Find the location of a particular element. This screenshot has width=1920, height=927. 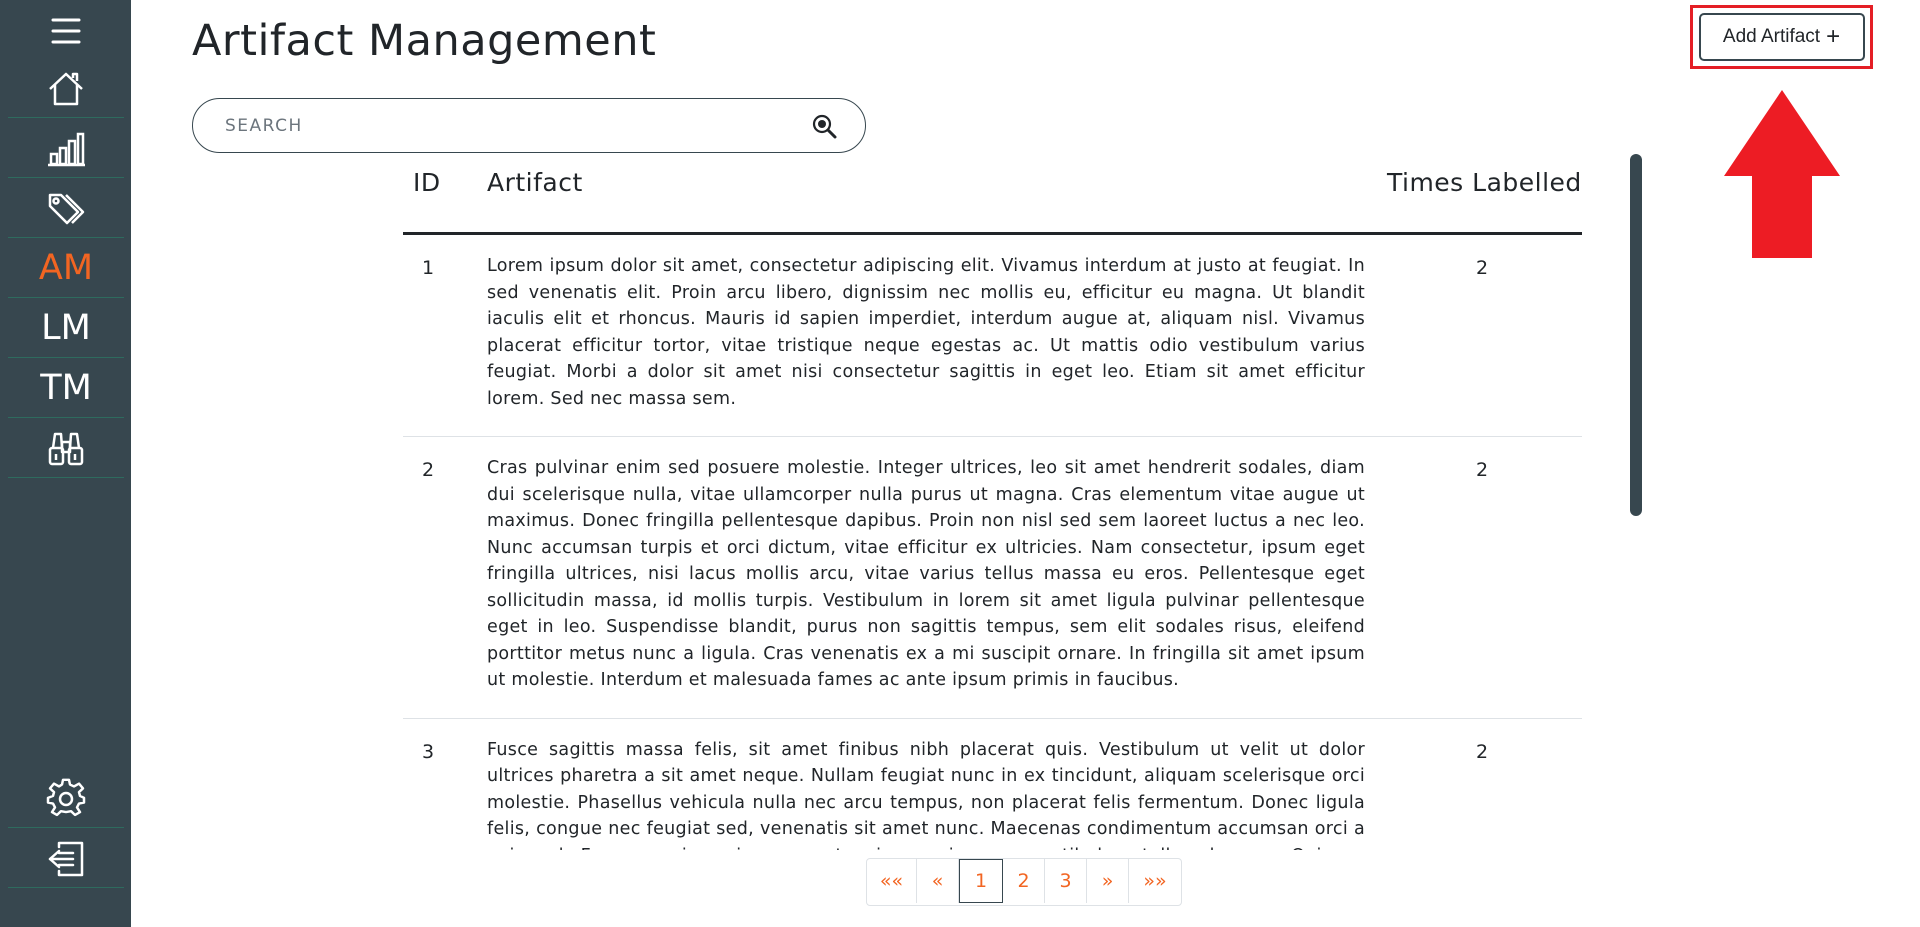

column-artifact: Artifact is located at coordinates (535, 182).